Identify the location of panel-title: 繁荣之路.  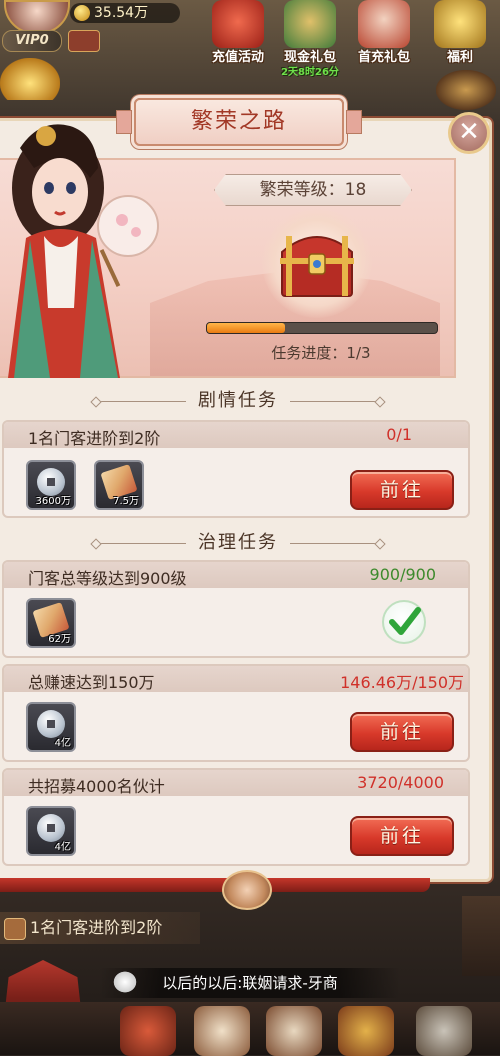
(239, 122).